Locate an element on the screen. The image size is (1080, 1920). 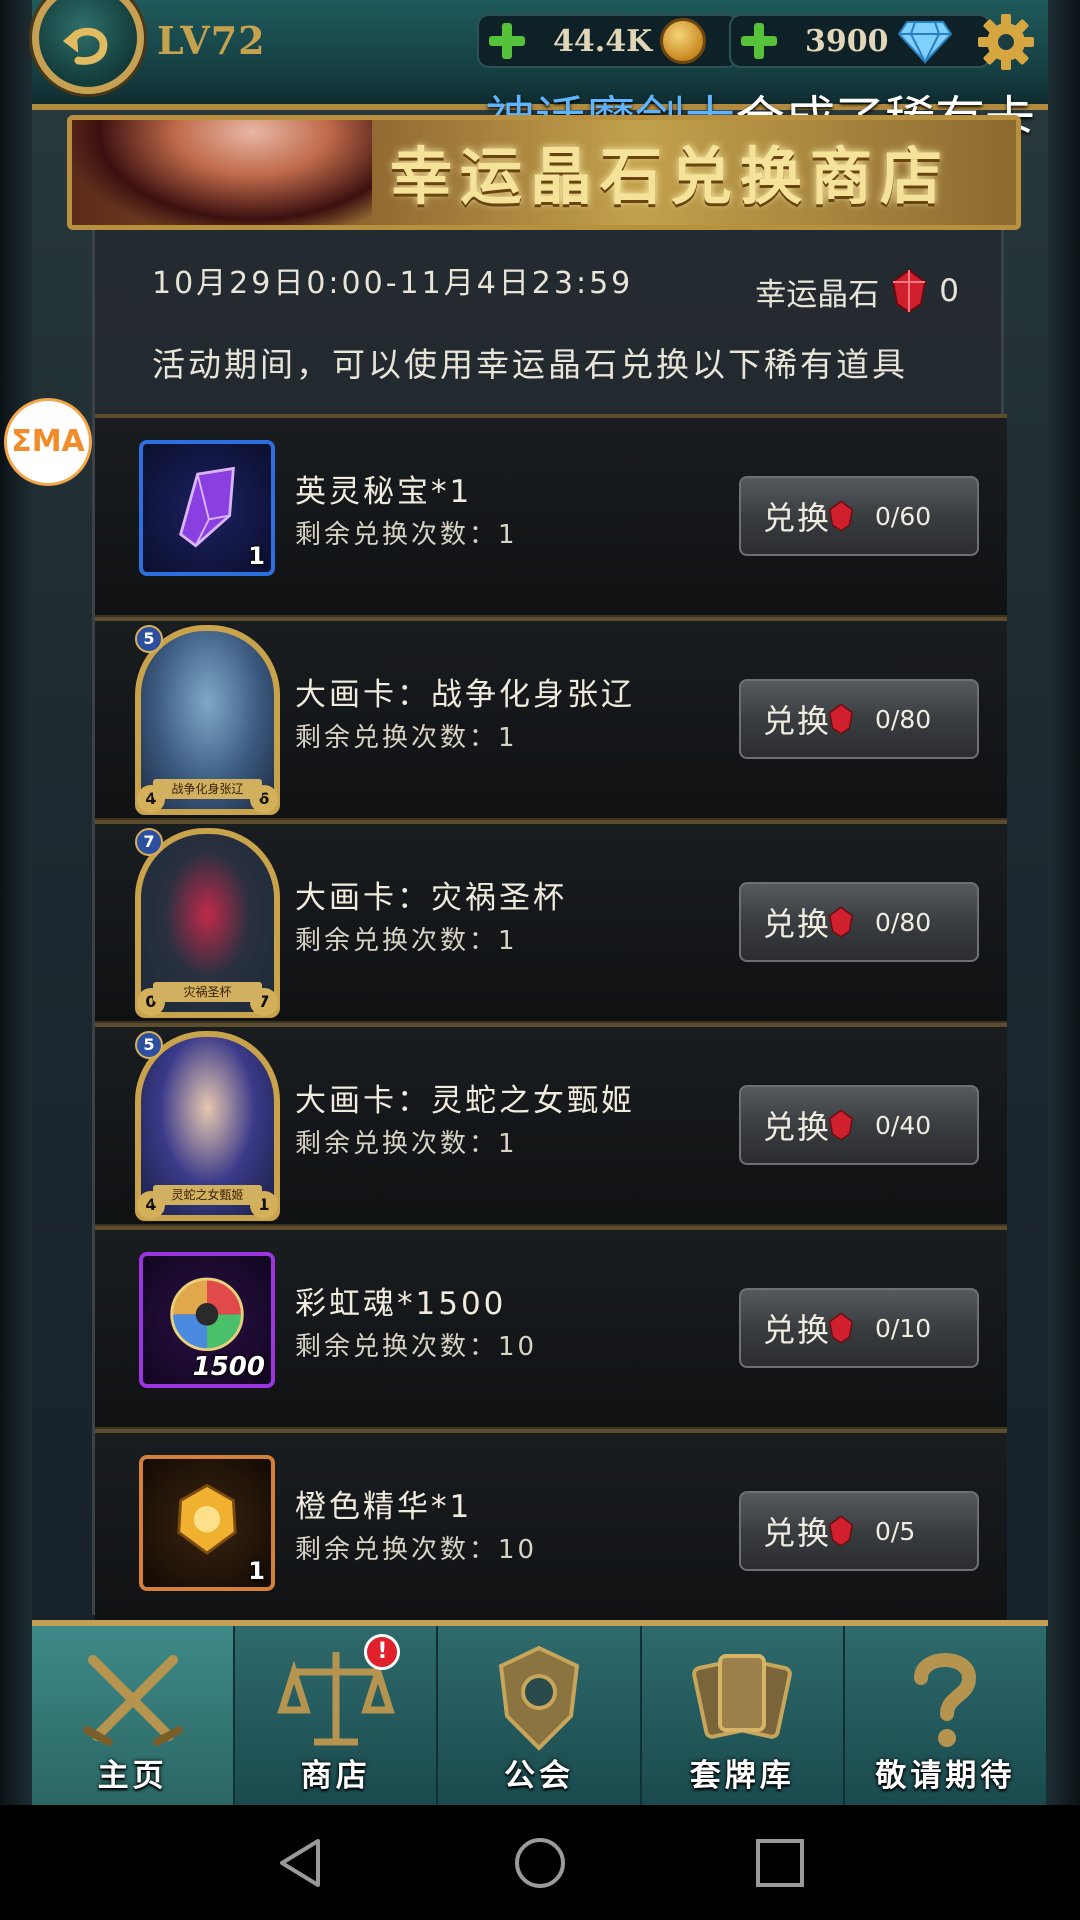
nav-home: 主页 is located at coordinates (134, 1715).